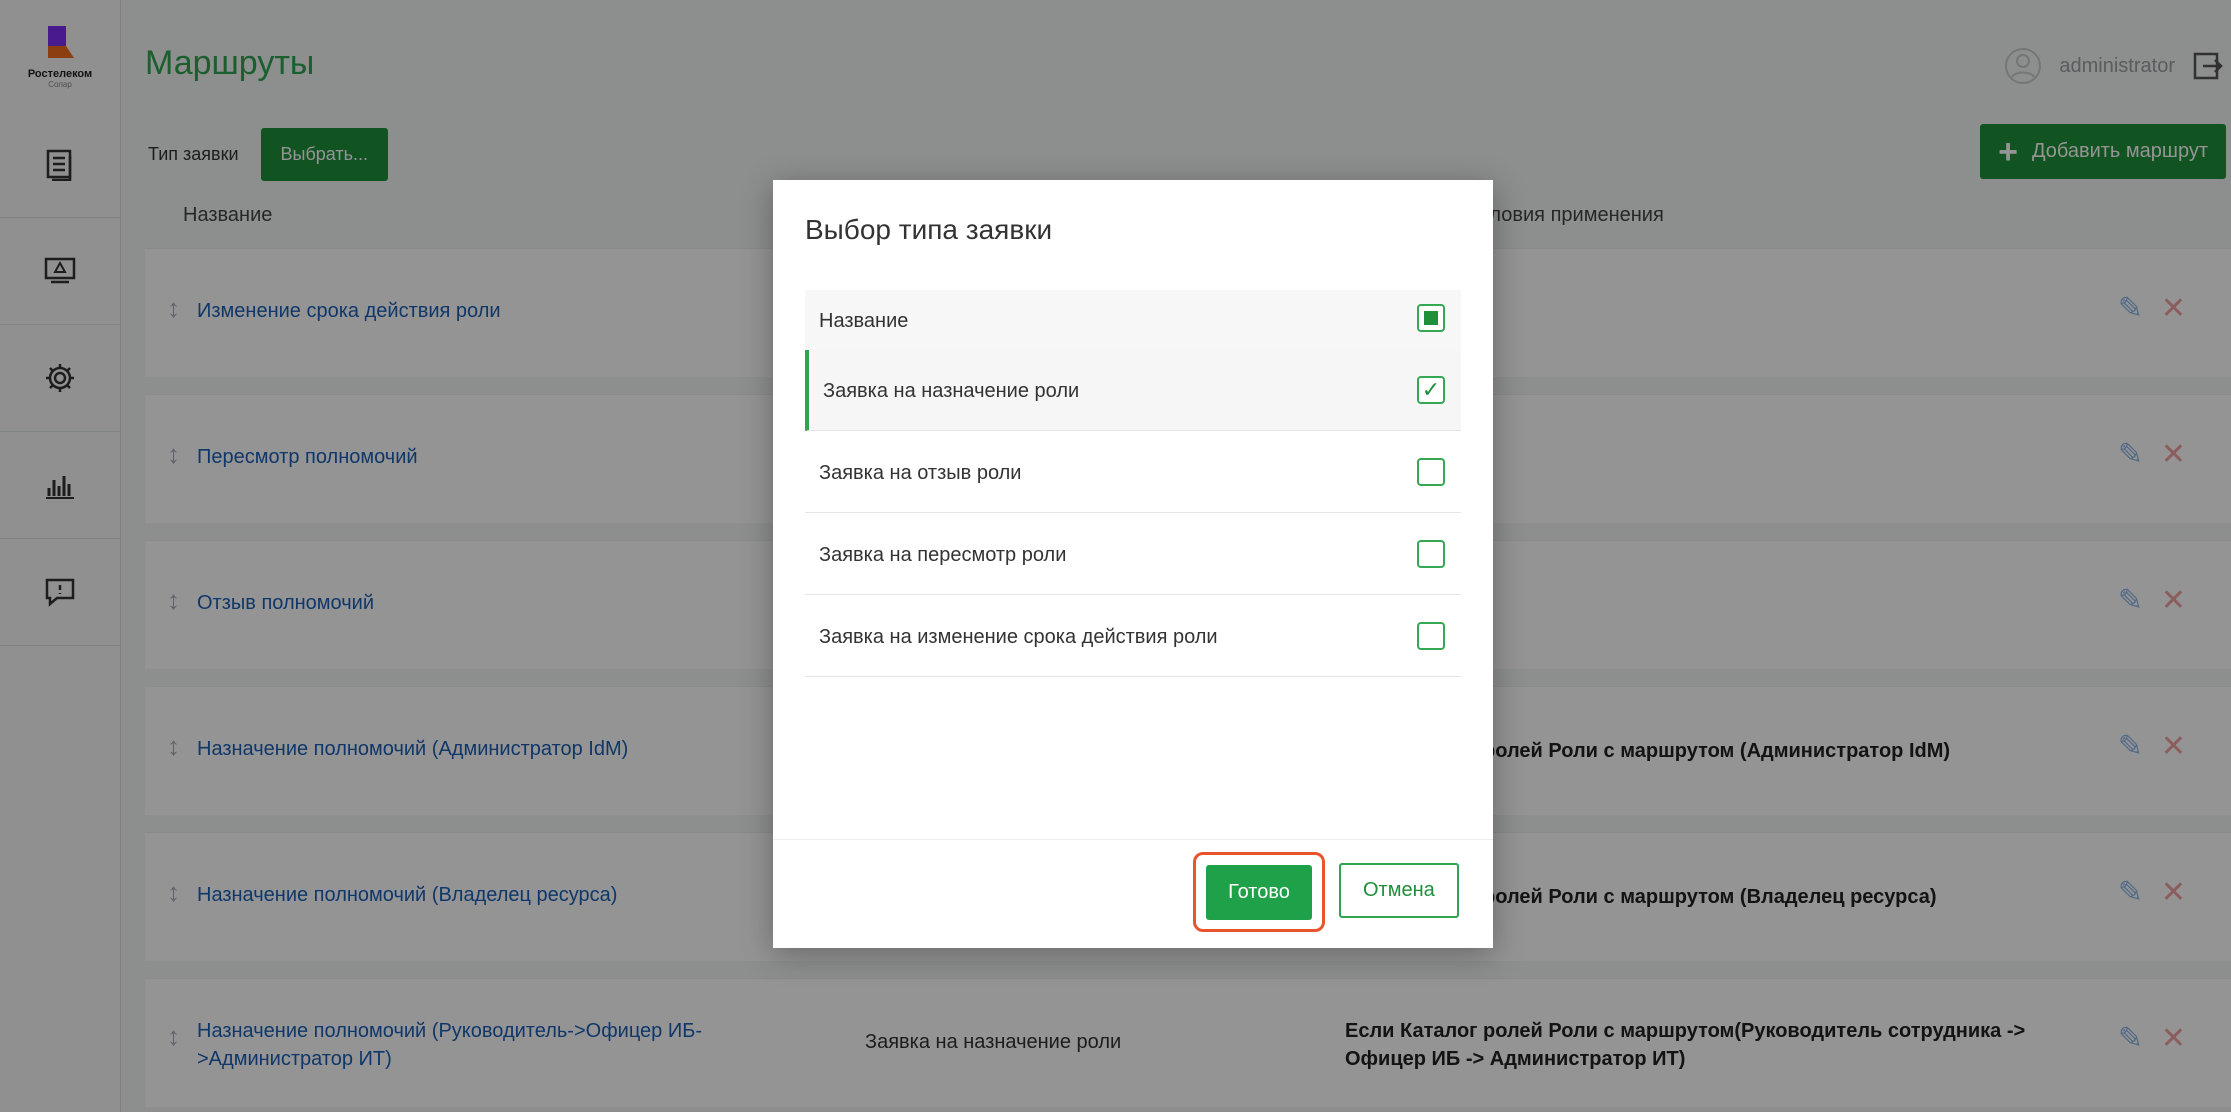  I want to click on option-change-role-term: Заявка на изменение срока действия роли, so click(1133, 636).